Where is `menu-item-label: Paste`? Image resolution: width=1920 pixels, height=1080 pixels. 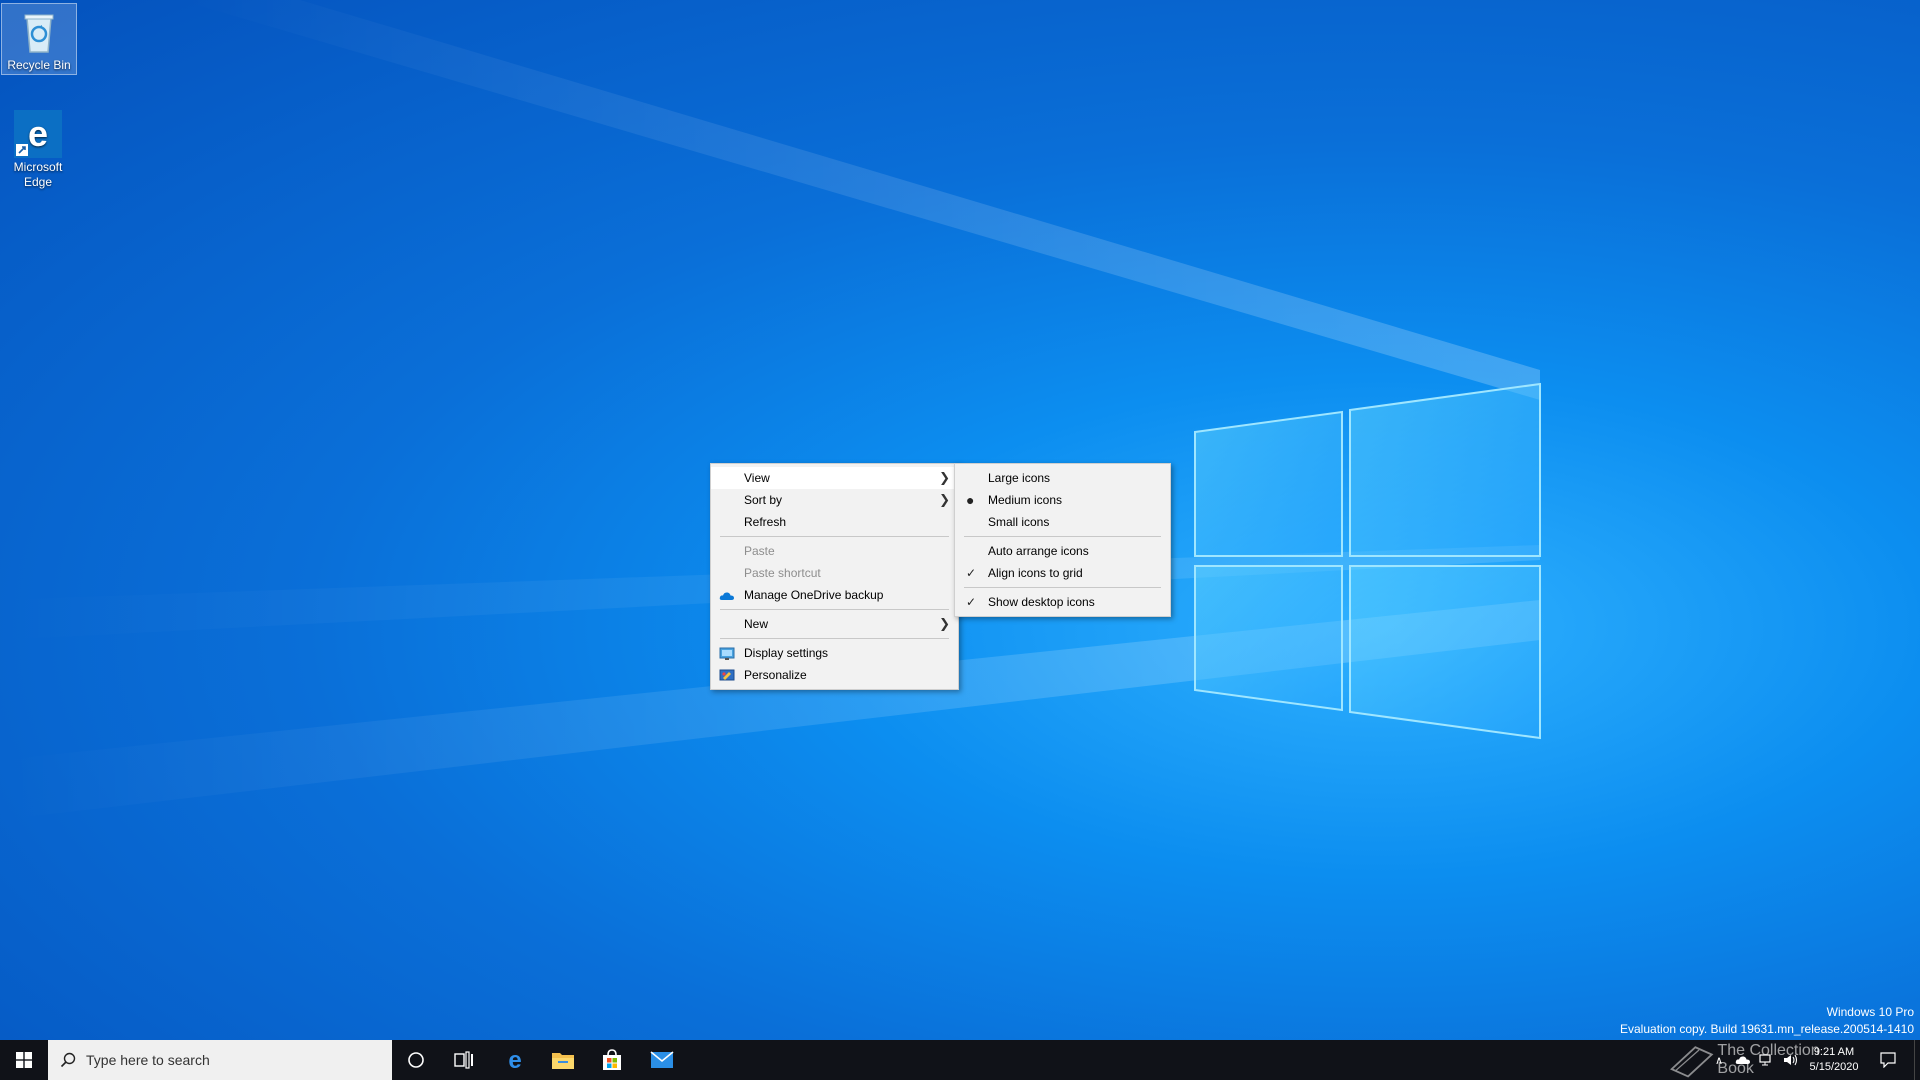
menu-item-label: Paste is located at coordinates (759, 551).